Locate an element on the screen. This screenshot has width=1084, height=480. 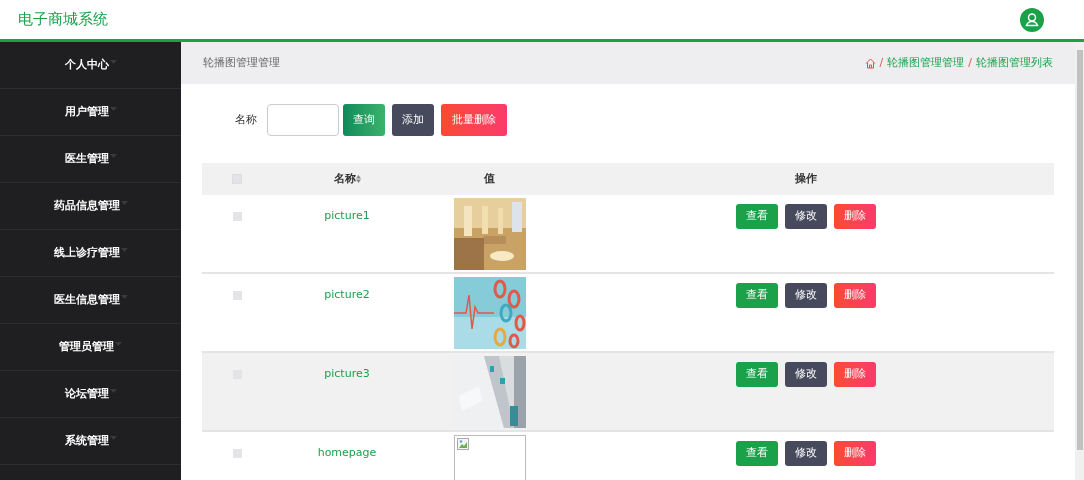
table-row: picture2 查看 修改 删除 is located at coordinates (628, 313).